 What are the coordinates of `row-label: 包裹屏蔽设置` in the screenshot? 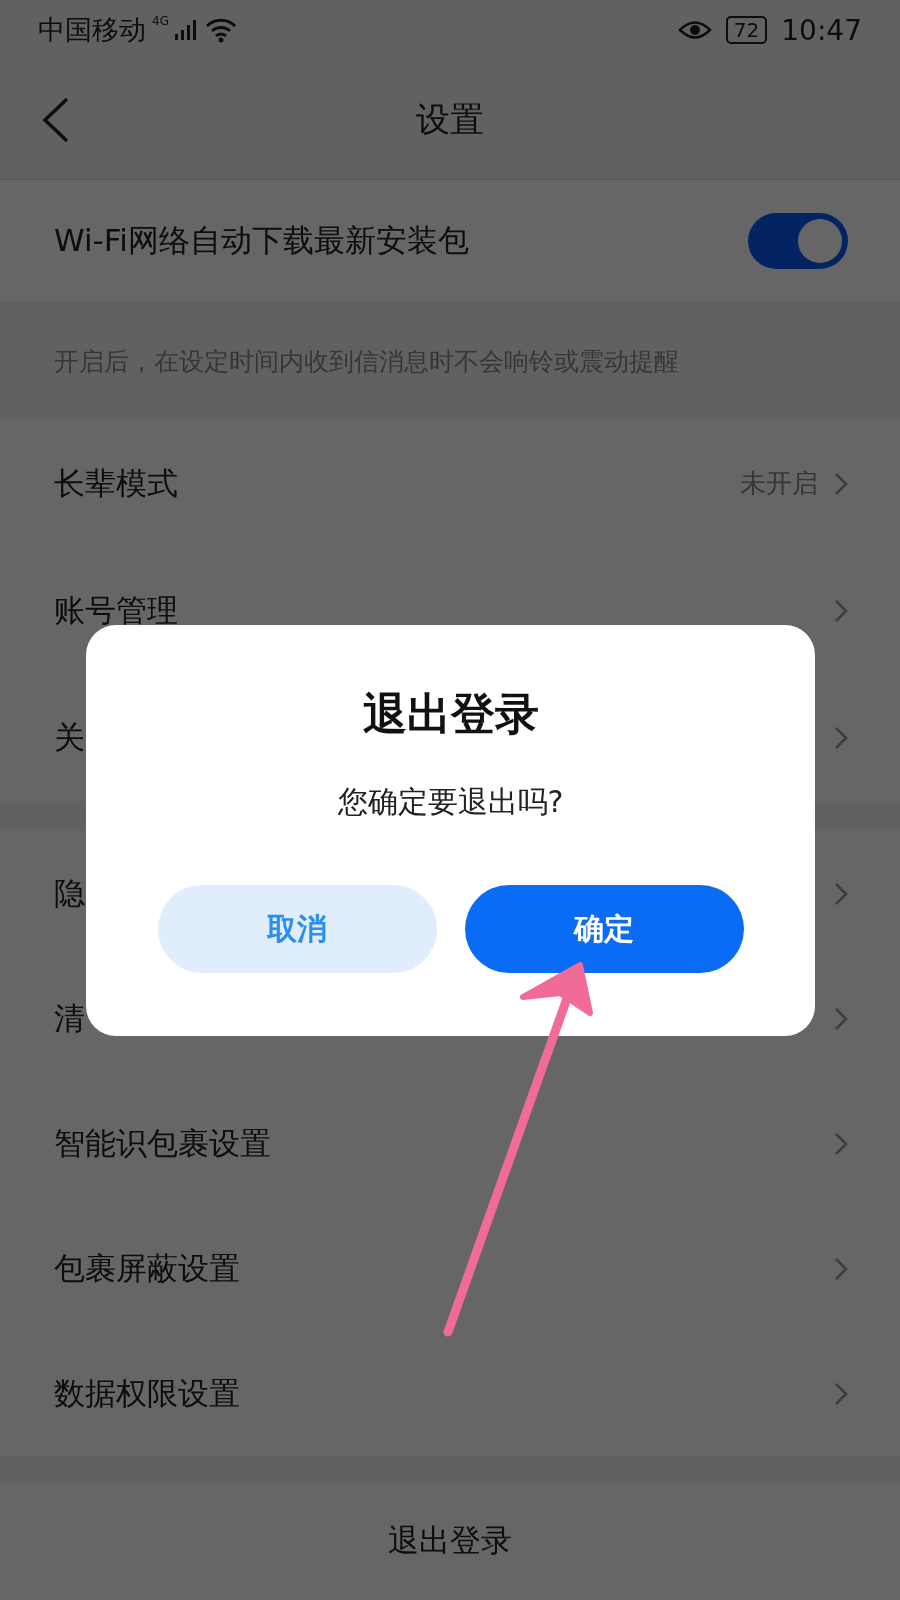 It's located at (147, 1268).